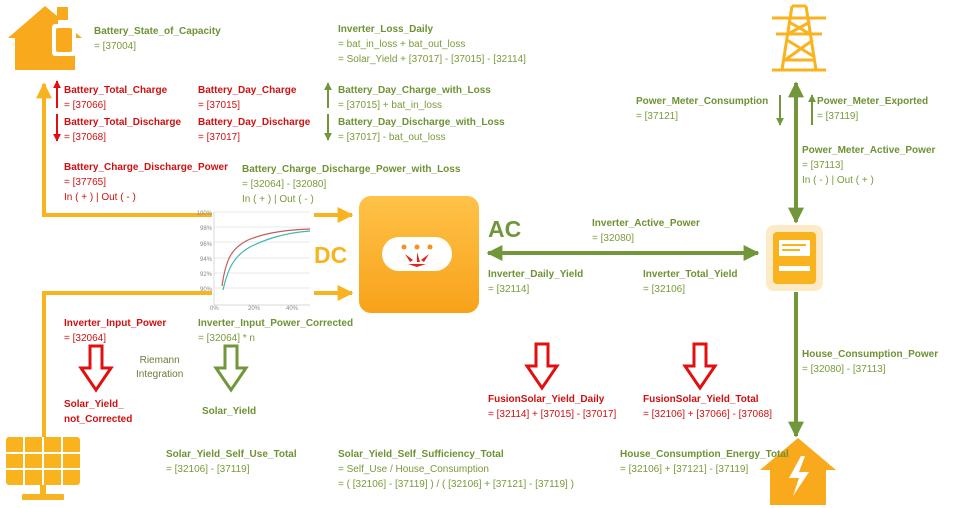 Image resolution: width=953 pixels, height=508 pixels. What do you see at coordinates (292, 309) in the screenshot?
I see `chart-x-tick: 40%` at bounding box center [292, 309].